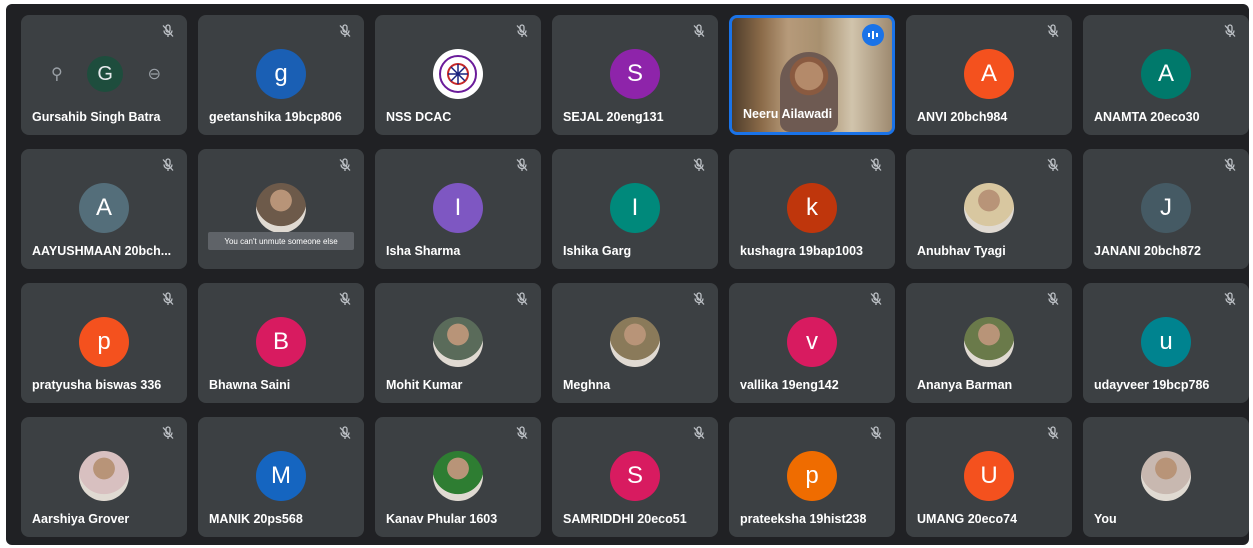  I want to click on participant-name: NSS DCAC, so click(419, 117).